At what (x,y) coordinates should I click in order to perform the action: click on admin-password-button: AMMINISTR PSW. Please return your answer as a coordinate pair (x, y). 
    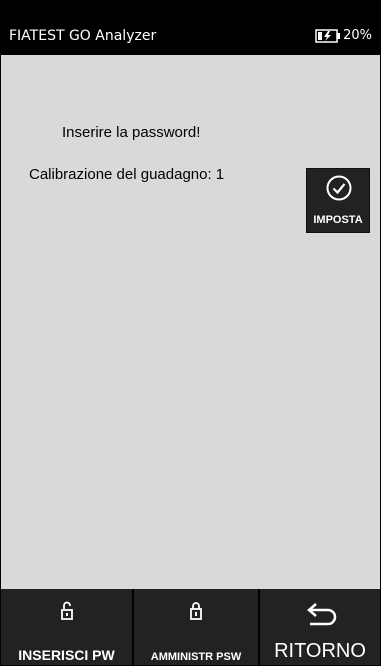
    Looking at the image, I should click on (197, 627).